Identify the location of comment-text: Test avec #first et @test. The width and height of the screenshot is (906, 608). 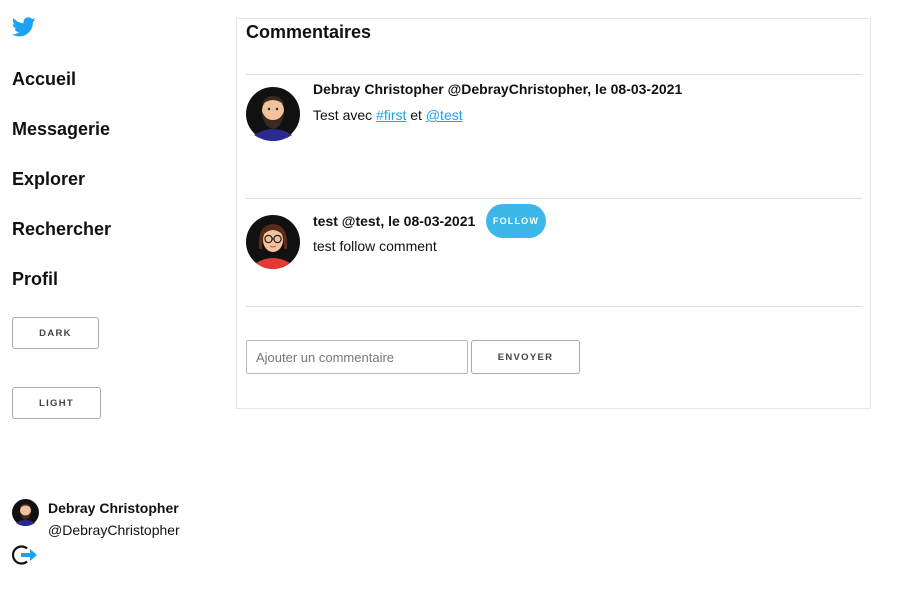
(388, 115).